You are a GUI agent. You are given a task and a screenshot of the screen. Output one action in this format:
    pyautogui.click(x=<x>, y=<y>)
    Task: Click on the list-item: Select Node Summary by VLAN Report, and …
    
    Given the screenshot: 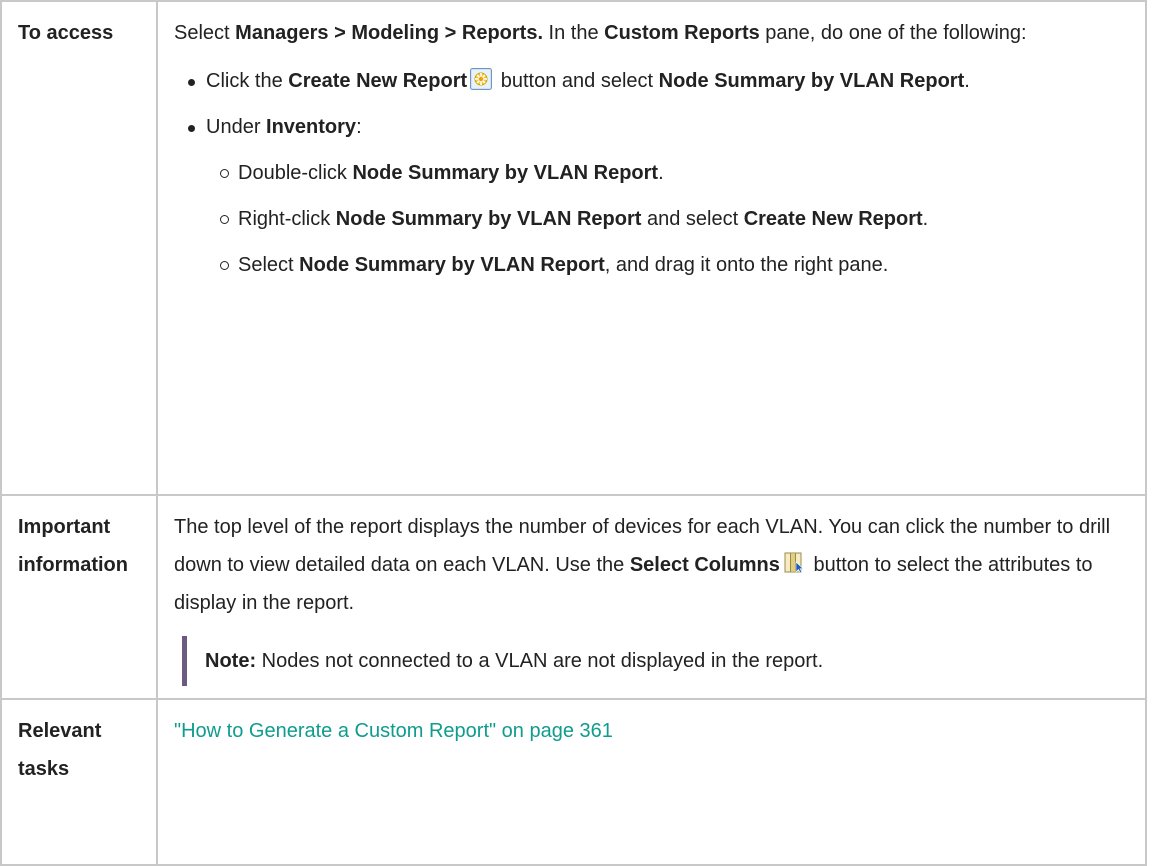 What is the action you would take?
    pyautogui.click(x=672, y=265)
    